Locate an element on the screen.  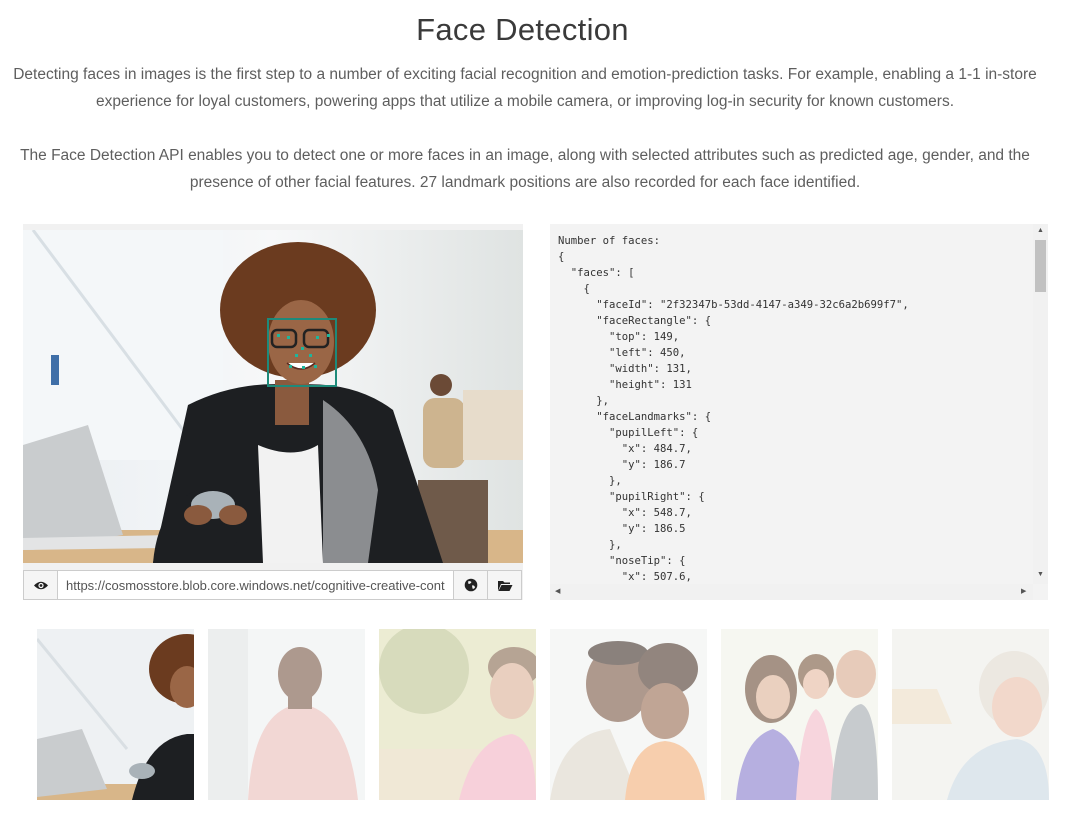
image-url-bar is located at coordinates (272, 585).